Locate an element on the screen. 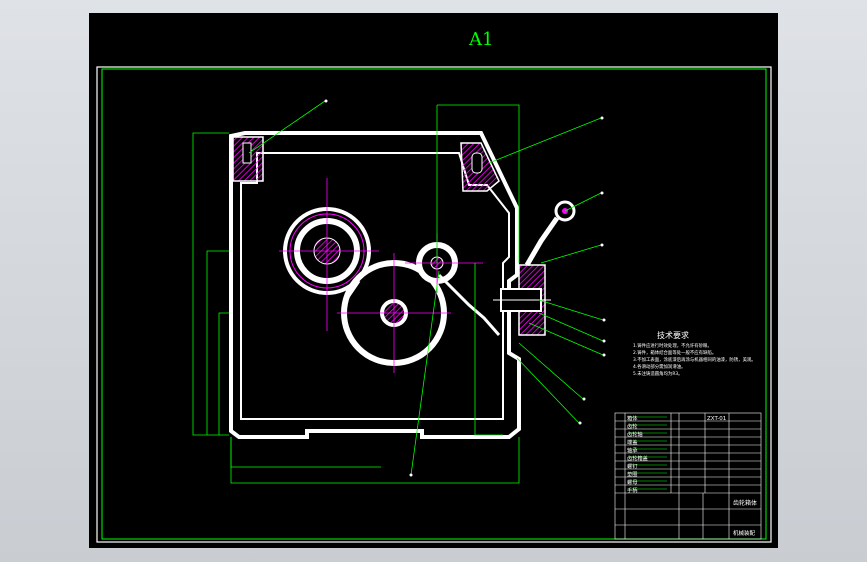 Image resolution: width=867 pixels, height=562 pixels. tech-req-item-1: 1.铸件应进行时效处理，不允许有砂眼。 is located at coordinates (672, 345).